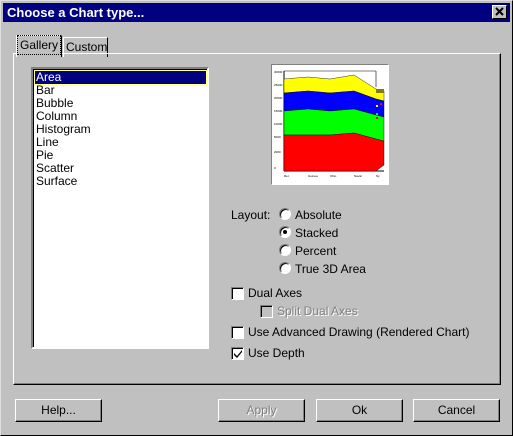  Describe the element at coordinates (333, 176) in the screenshot. I see `svg-text: Ohio` at that location.